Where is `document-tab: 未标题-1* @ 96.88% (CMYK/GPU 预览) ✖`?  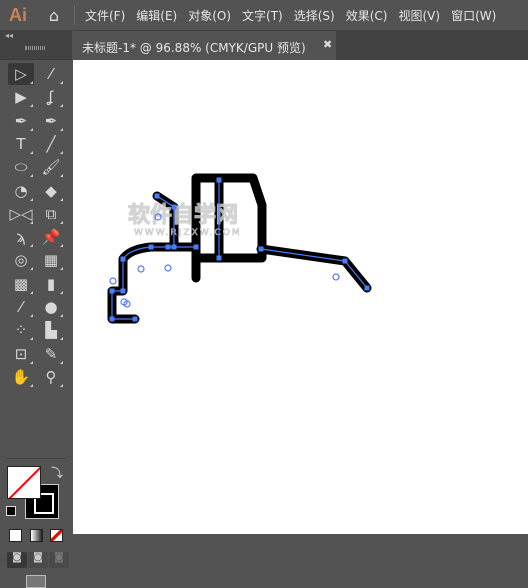 document-tab: 未标题-1* @ 96.88% (CMYK/GPU 预览) ✖ is located at coordinates (204, 45).